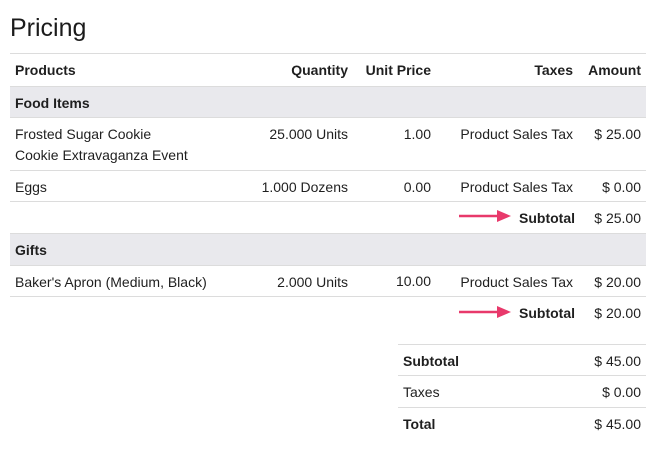 Image resolution: width=662 pixels, height=454 pixels. What do you see at coordinates (617, 313) in the screenshot?
I see `subtotal-value: $ 20.00` at bounding box center [617, 313].